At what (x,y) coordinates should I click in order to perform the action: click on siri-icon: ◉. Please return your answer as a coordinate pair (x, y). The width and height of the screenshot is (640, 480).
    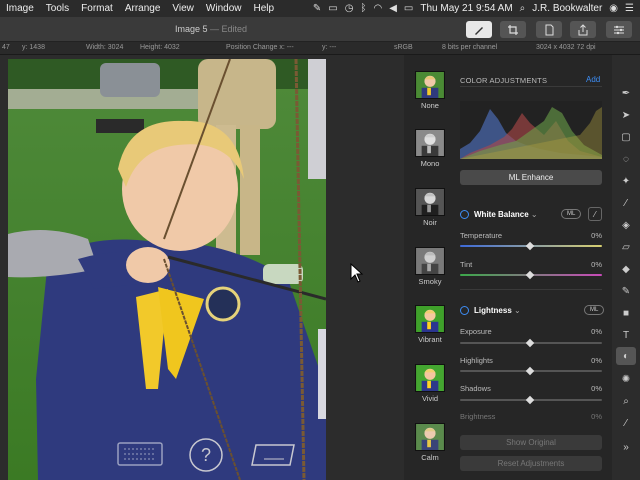
    Looking at the image, I should click on (613, 8).